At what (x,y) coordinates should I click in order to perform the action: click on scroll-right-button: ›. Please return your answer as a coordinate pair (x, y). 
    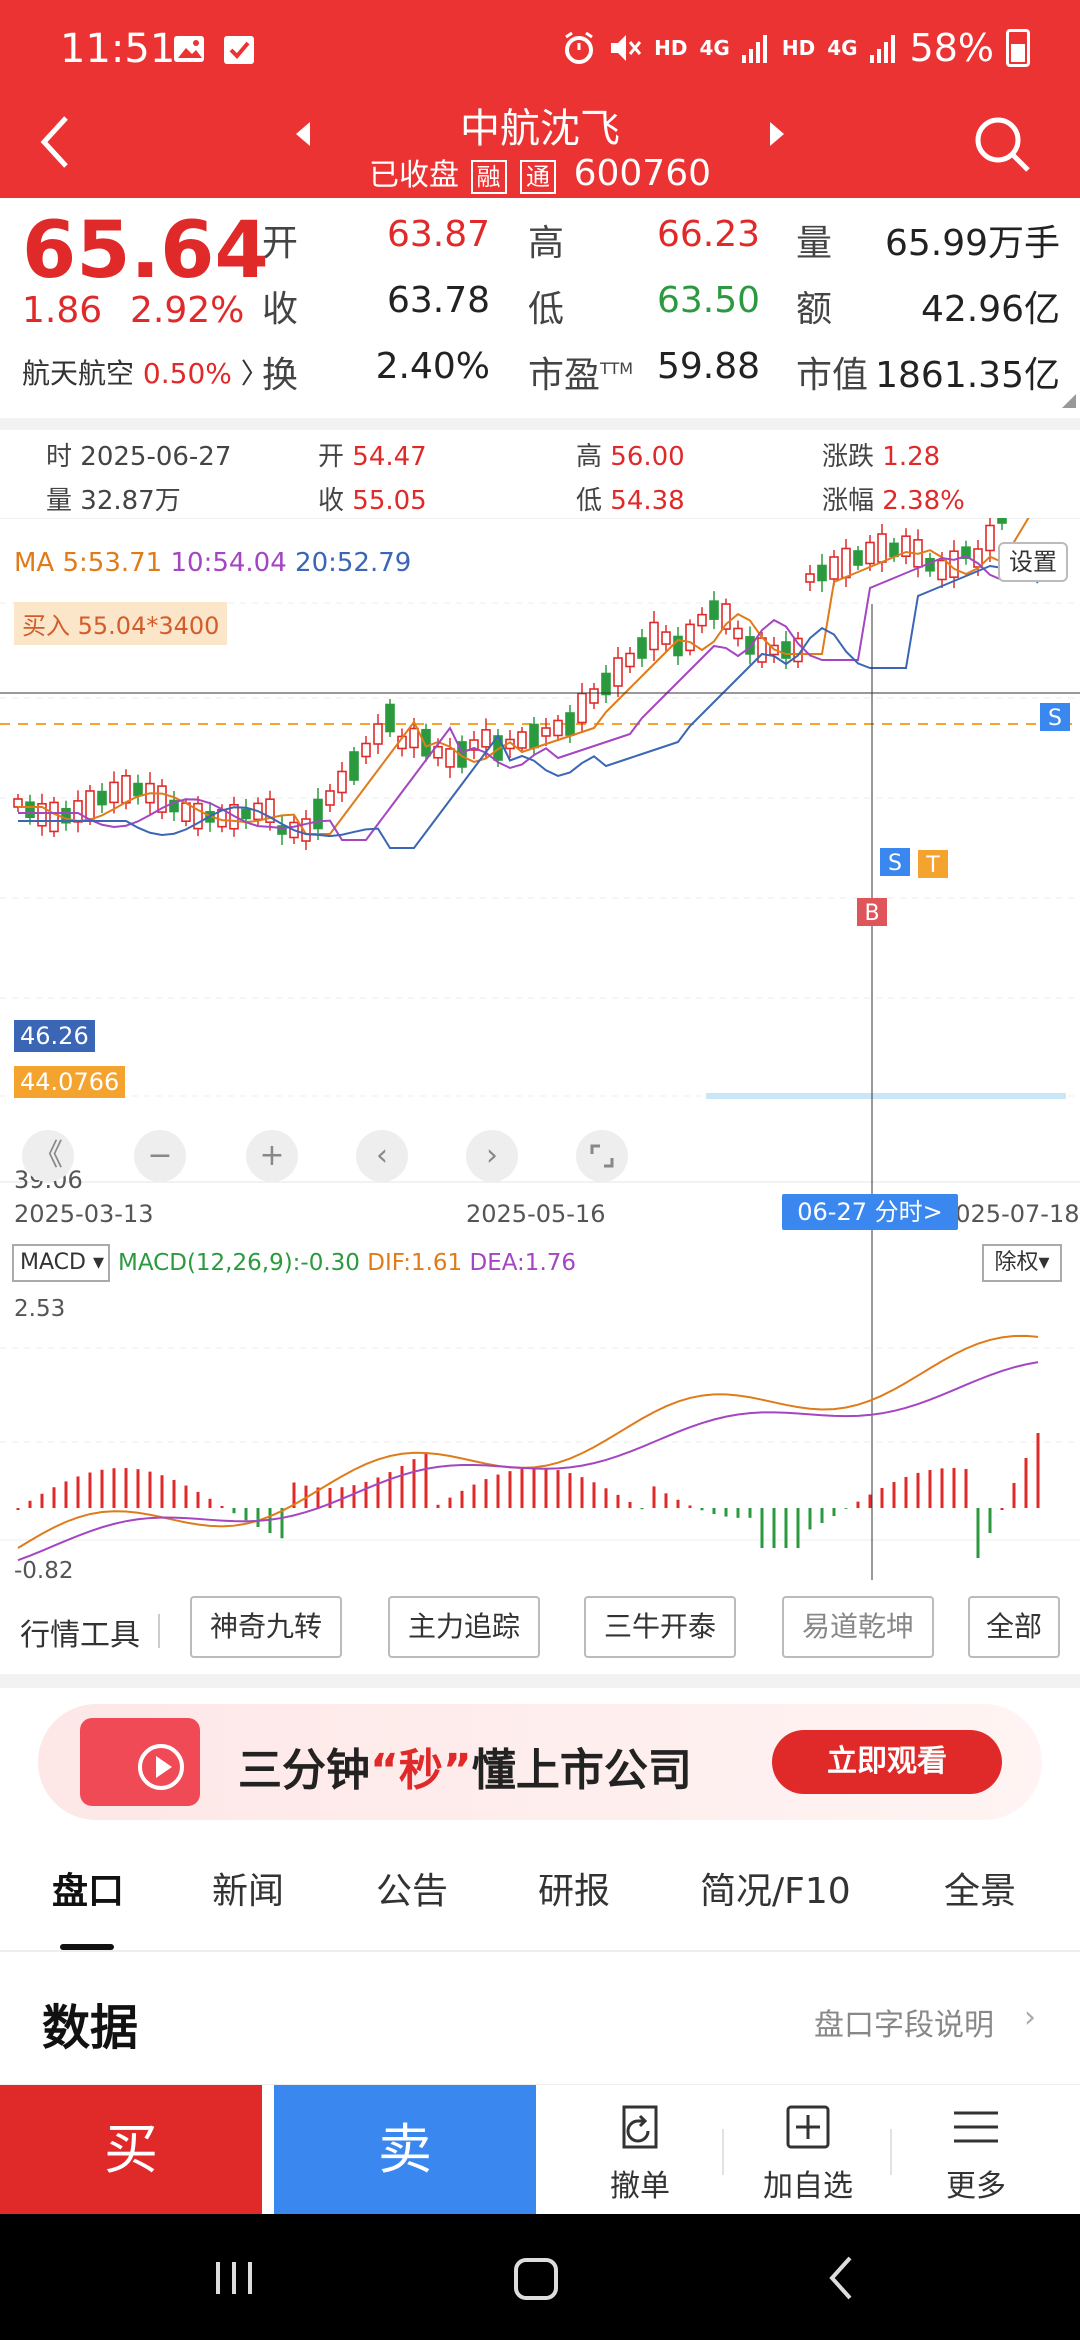
    Looking at the image, I should click on (492, 1156).